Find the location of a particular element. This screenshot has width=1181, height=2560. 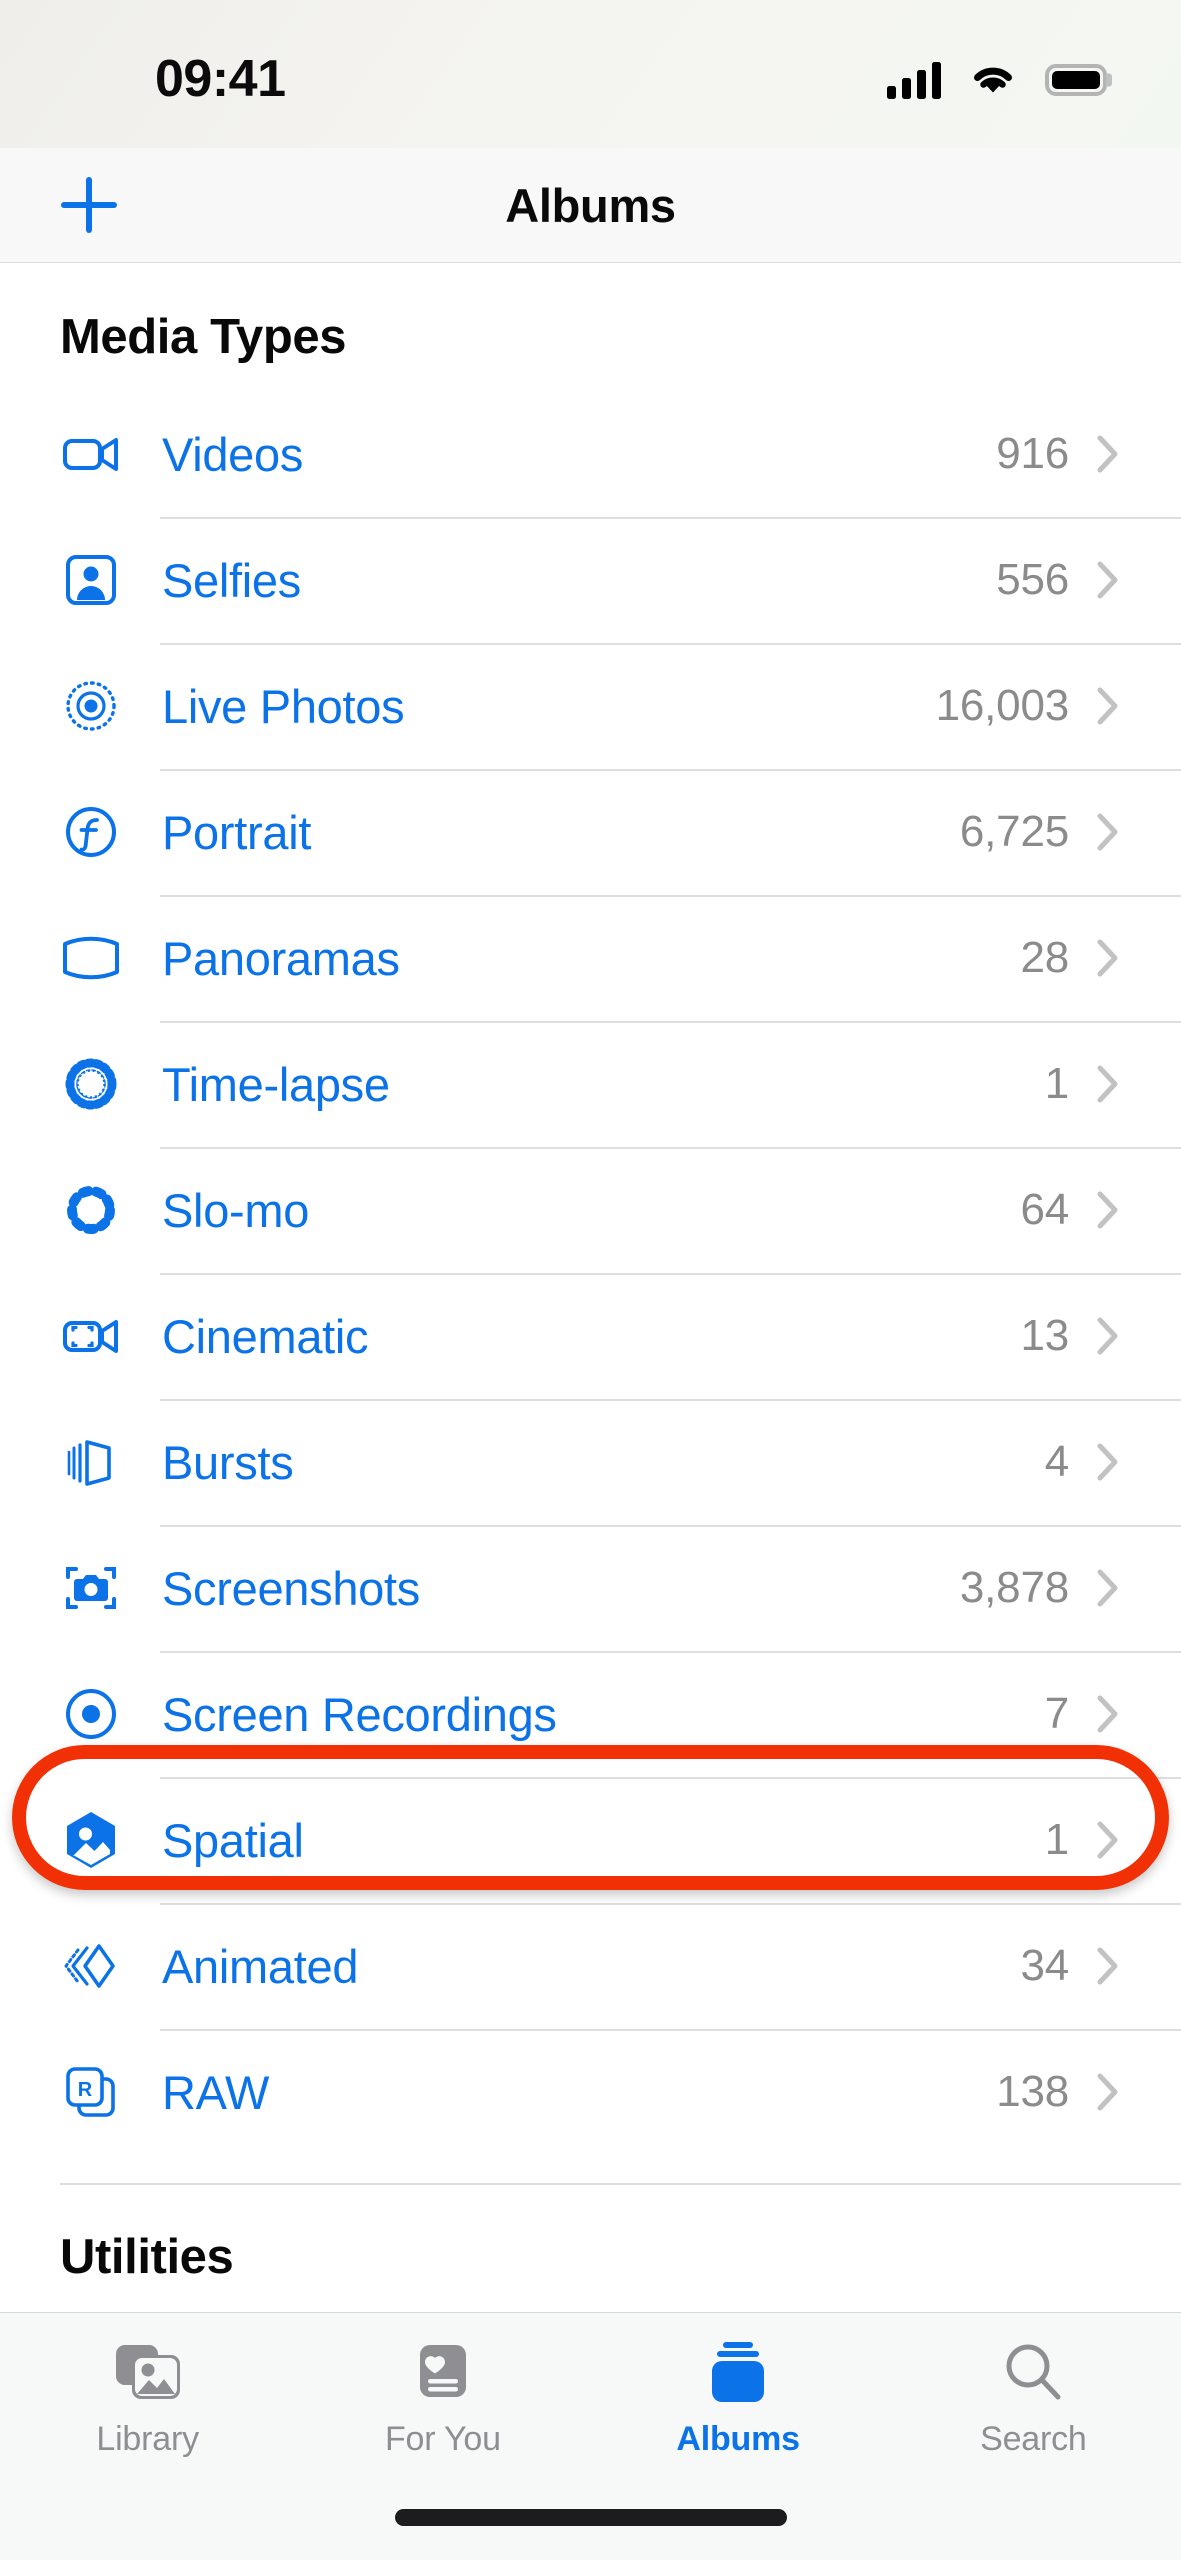

list-item-label: Panoramas is located at coordinates (281, 958).